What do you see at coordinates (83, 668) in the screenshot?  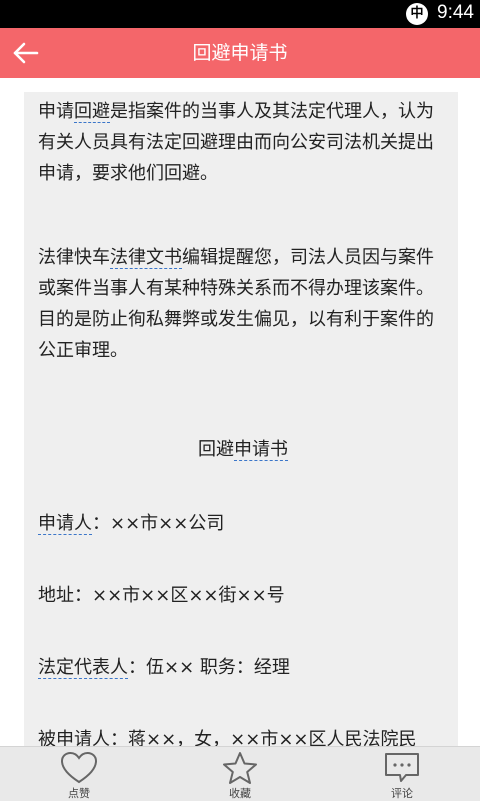 I see `keyword-link: 法定代表人` at bounding box center [83, 668].